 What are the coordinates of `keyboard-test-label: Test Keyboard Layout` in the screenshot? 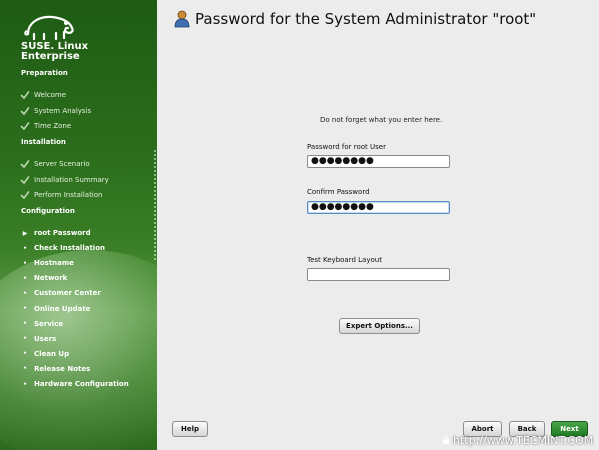 It's located at (344, 260).